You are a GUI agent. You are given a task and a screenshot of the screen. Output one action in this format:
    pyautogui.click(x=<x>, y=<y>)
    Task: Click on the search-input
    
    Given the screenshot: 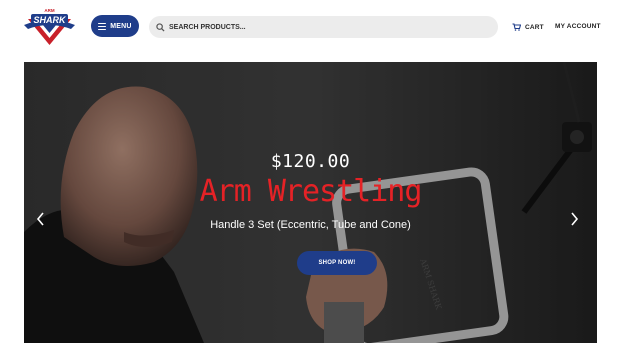 What is the action you would take?
    pyautogui.click(x=329, y=27)
    